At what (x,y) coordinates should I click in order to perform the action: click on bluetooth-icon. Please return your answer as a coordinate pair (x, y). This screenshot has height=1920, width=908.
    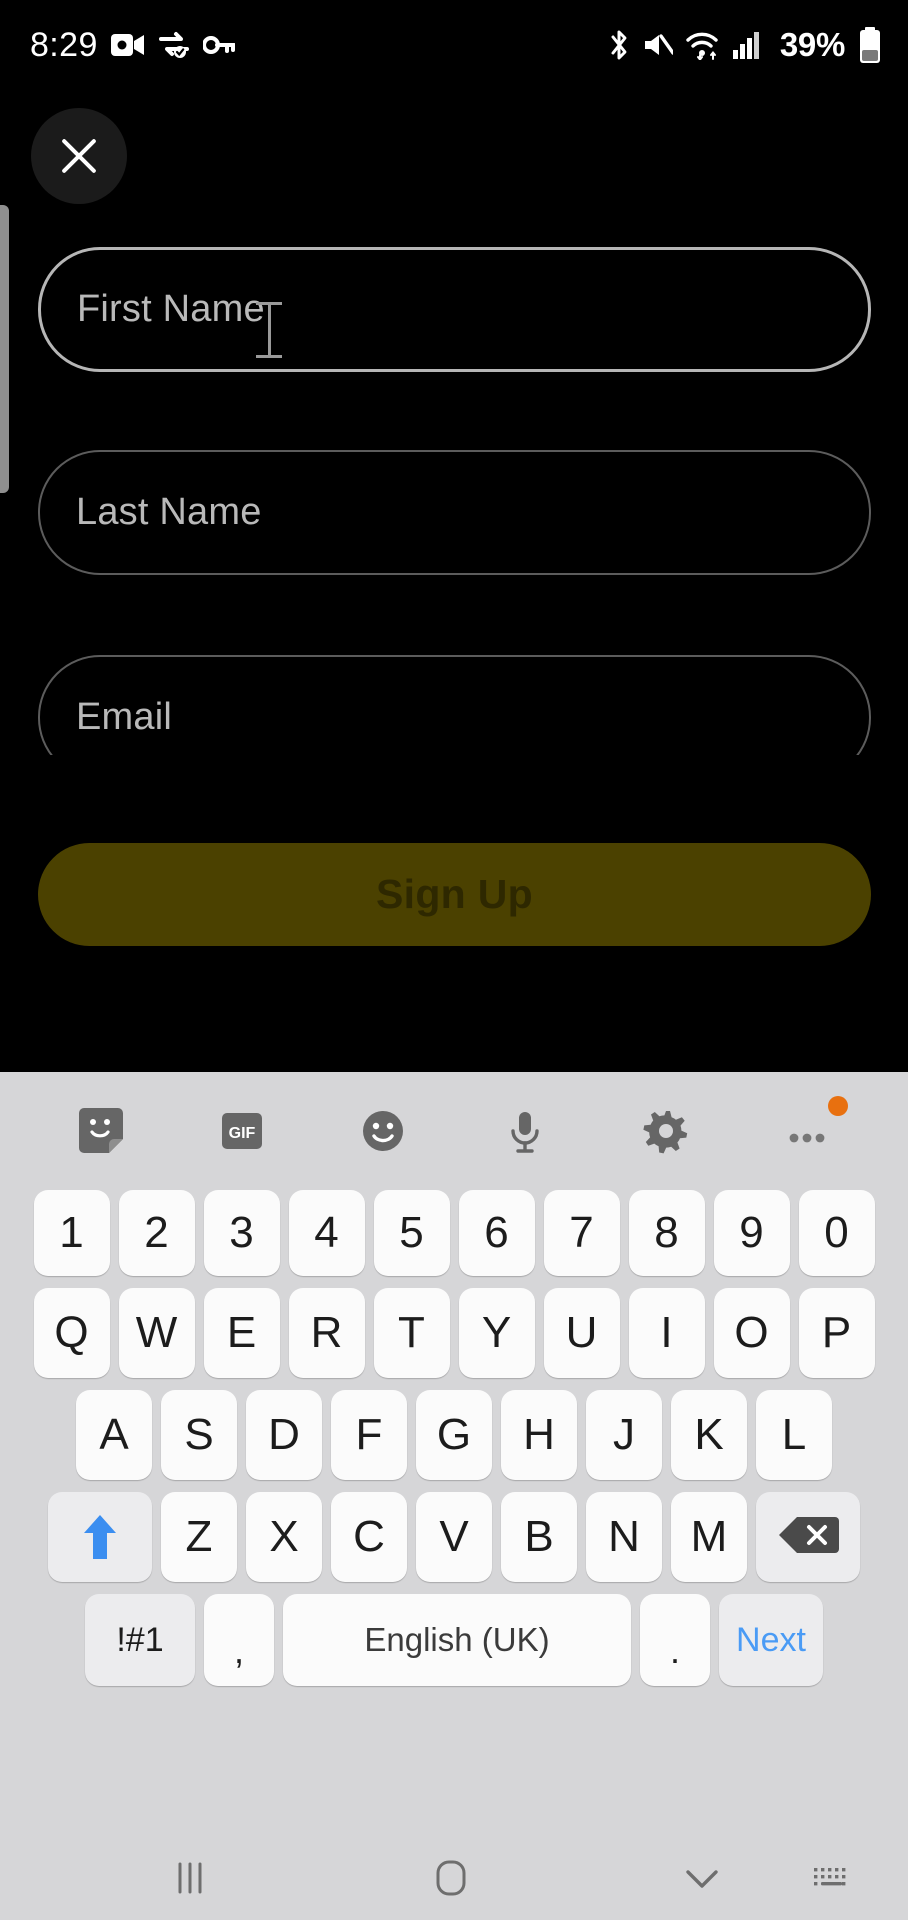
    Looking at the image, I should click on (619, 45).